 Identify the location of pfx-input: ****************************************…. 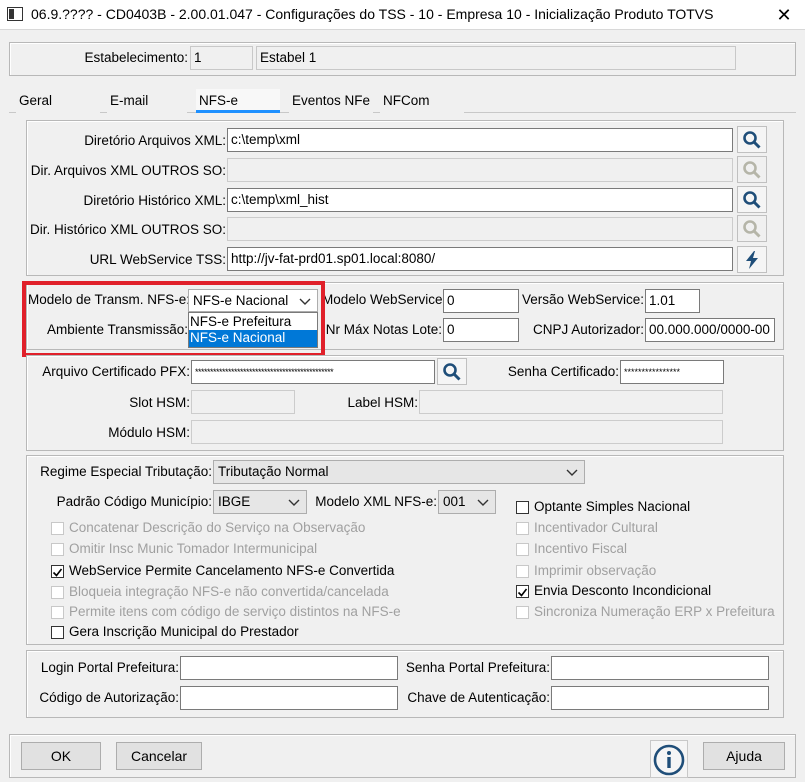
(313, 372).